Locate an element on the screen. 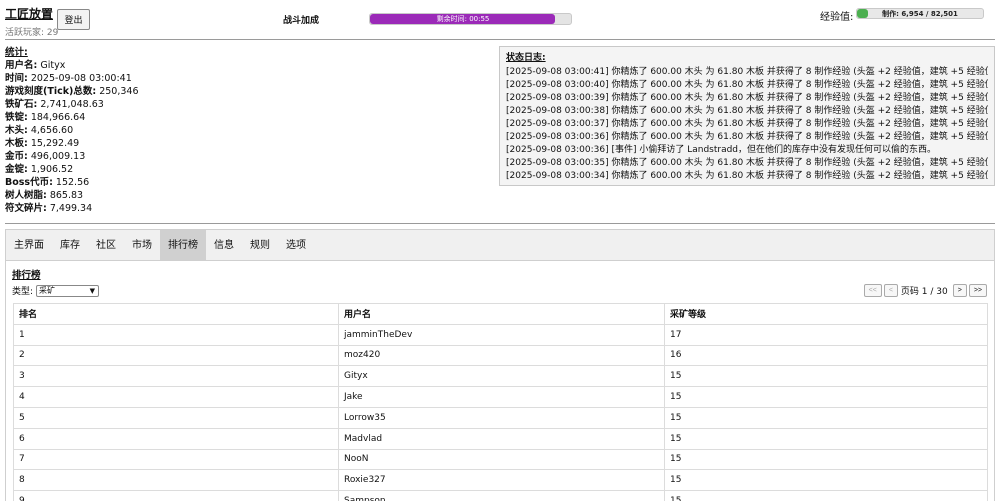 The image size is (1000, 501). stat-value: 184,966.64 is located at coordinates (58, 117).